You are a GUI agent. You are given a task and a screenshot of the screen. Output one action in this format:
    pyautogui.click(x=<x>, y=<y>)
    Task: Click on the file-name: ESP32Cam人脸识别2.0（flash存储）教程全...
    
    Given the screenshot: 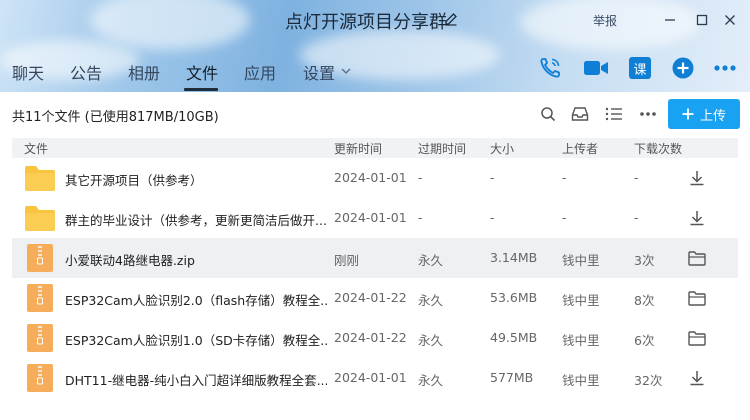 What is the action you would take?
    pyautogui.click(x=196, y=300)
    